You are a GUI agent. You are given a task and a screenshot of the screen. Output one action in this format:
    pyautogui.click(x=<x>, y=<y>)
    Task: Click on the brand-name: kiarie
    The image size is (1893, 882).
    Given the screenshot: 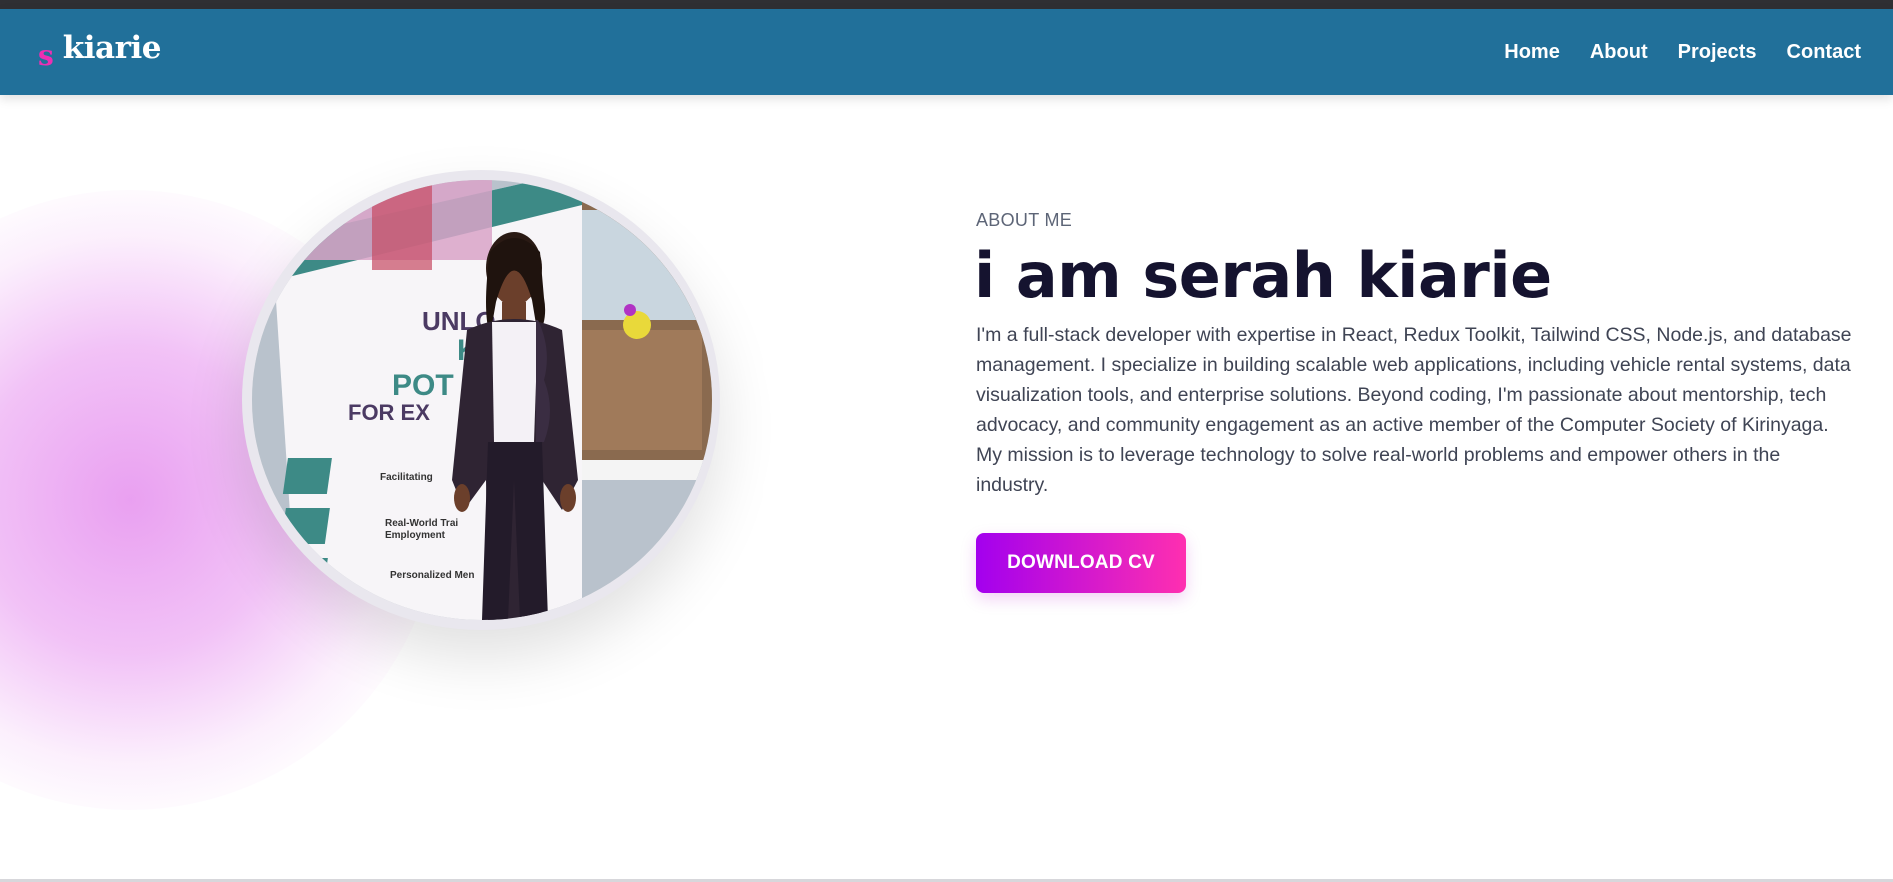 What is the action you would take?
    pyautogui.click(x=112, y=48)
    